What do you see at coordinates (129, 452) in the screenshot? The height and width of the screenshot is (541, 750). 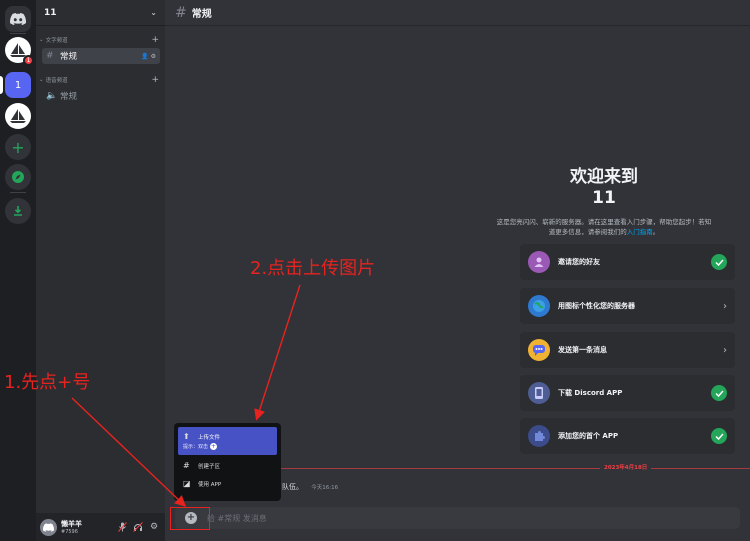 I see `arrow-to-plus` at bounding box center [129, 452].